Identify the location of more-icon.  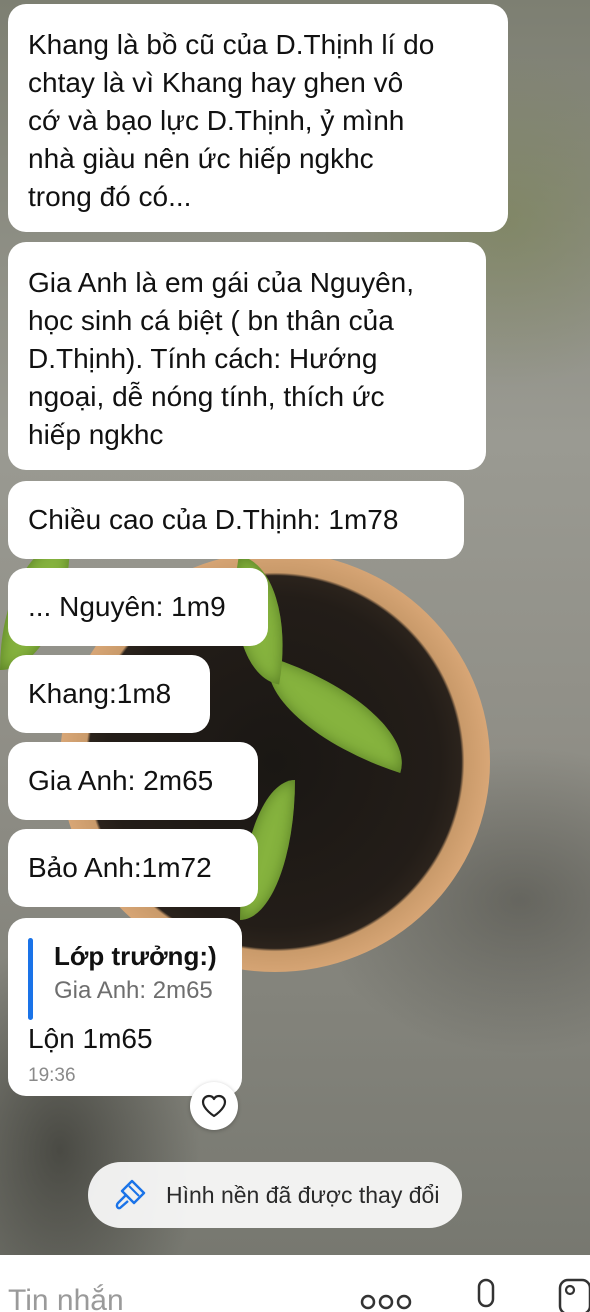
(386, 1302).